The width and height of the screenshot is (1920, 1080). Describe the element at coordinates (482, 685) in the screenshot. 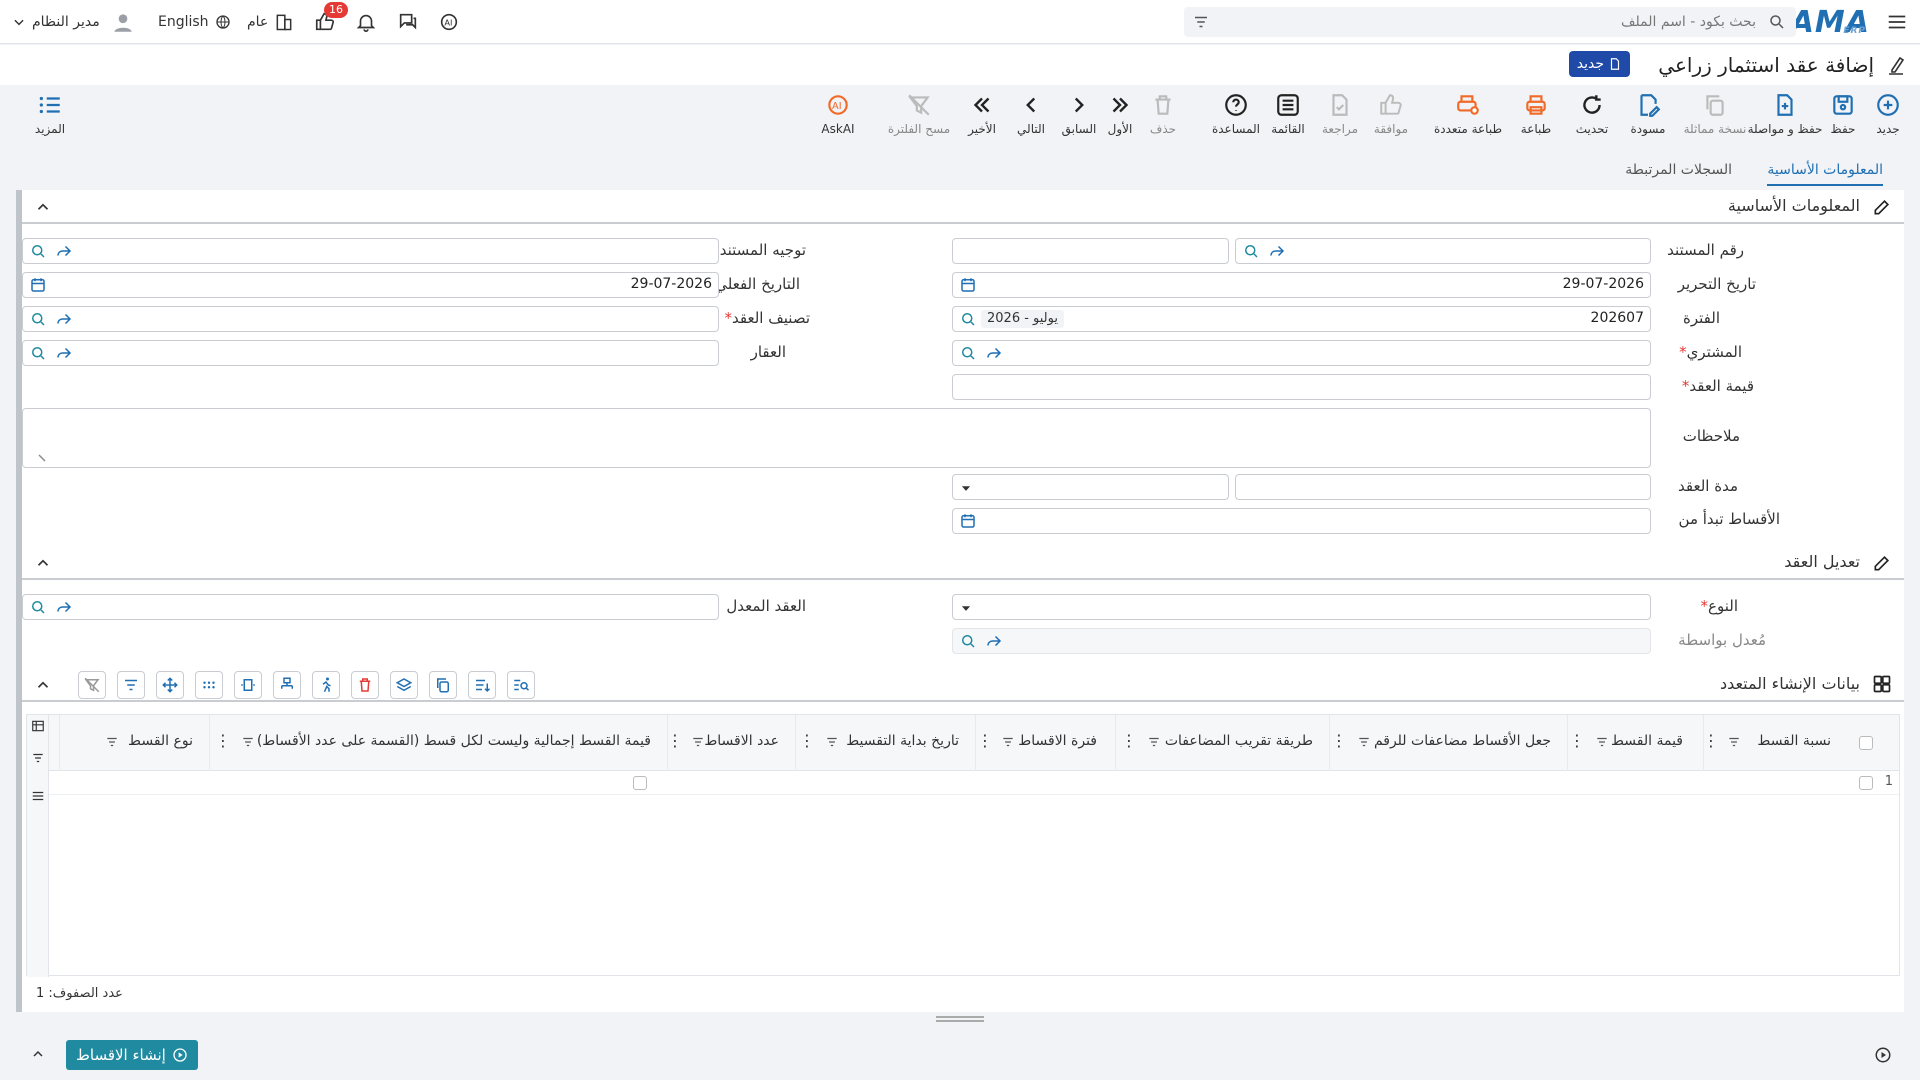

I see `grid-sort-button` at that location.